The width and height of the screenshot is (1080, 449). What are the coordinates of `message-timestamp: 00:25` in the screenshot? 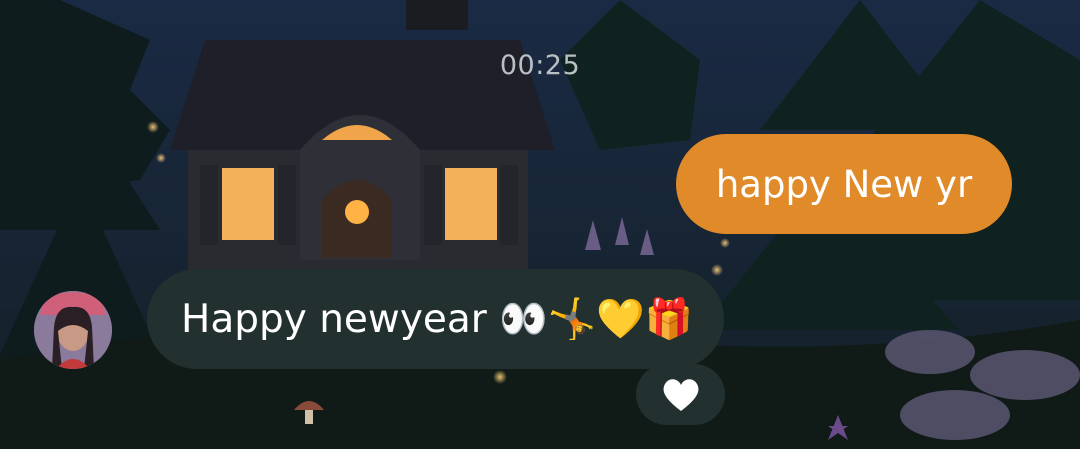 It's located at (540, 65).